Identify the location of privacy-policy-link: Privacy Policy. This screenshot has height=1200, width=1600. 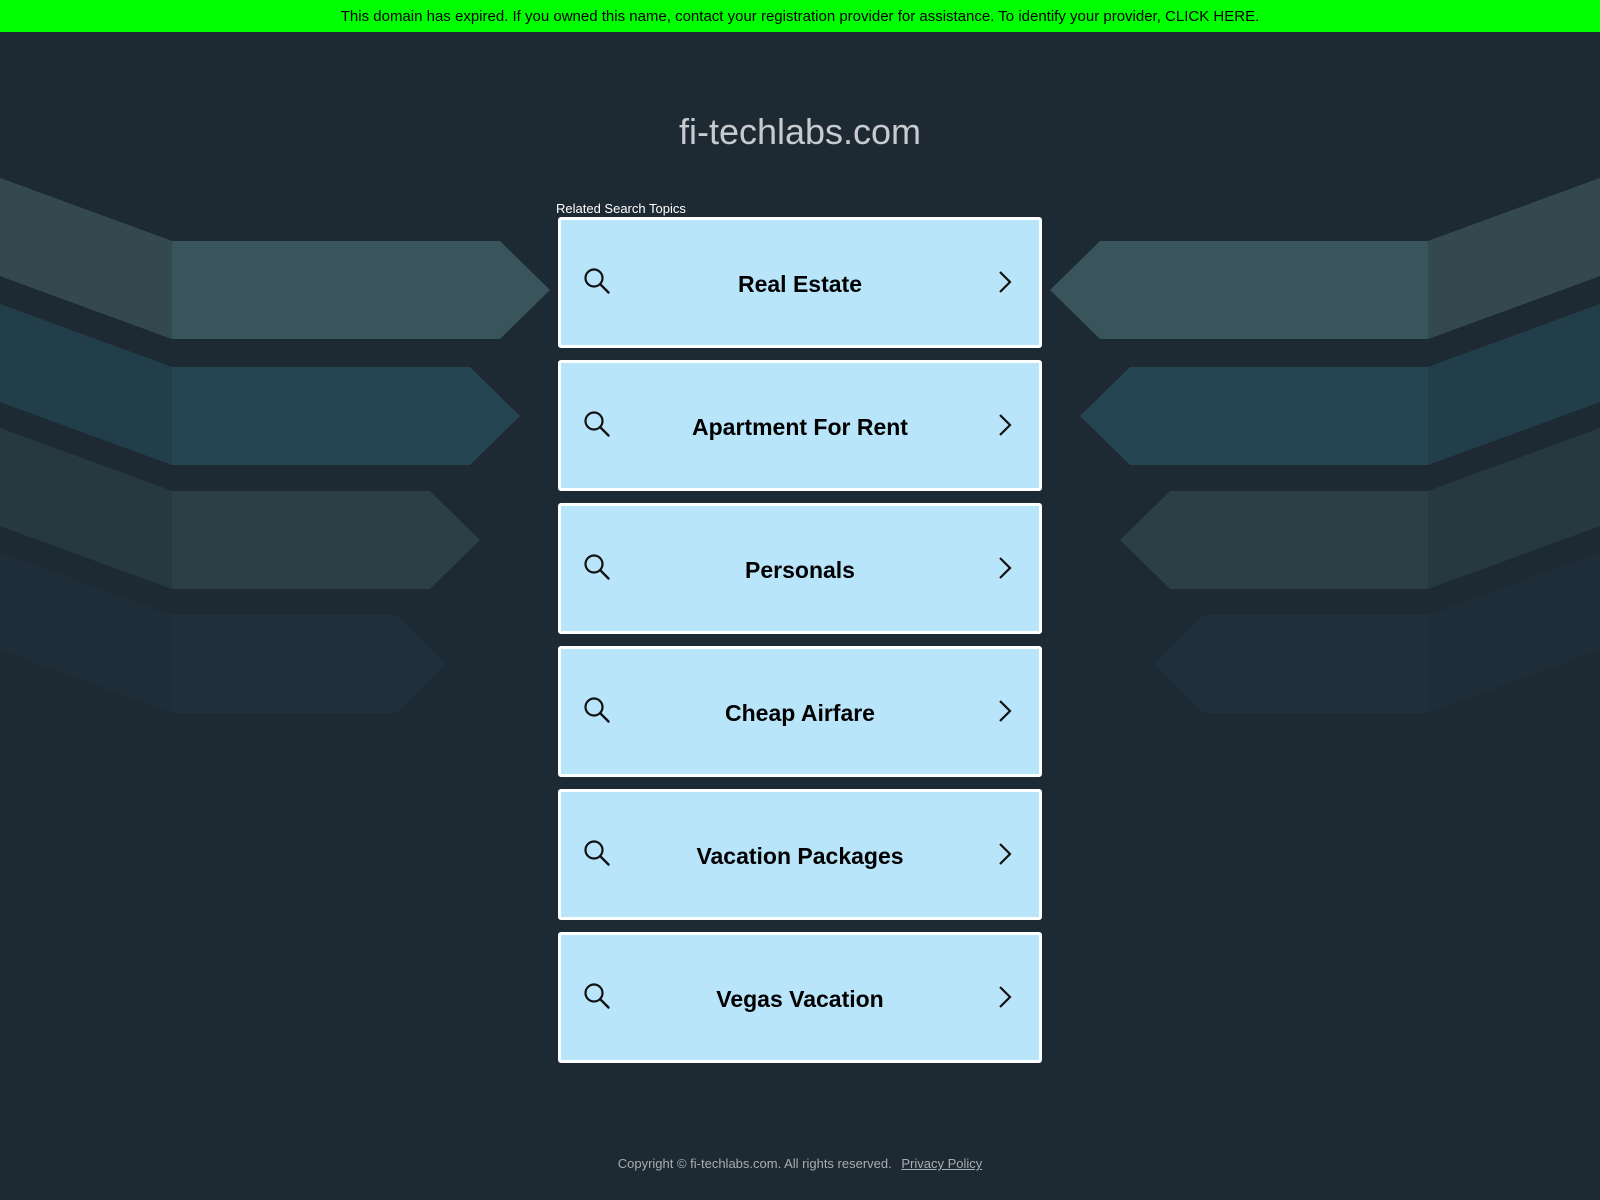
(941, 1163).